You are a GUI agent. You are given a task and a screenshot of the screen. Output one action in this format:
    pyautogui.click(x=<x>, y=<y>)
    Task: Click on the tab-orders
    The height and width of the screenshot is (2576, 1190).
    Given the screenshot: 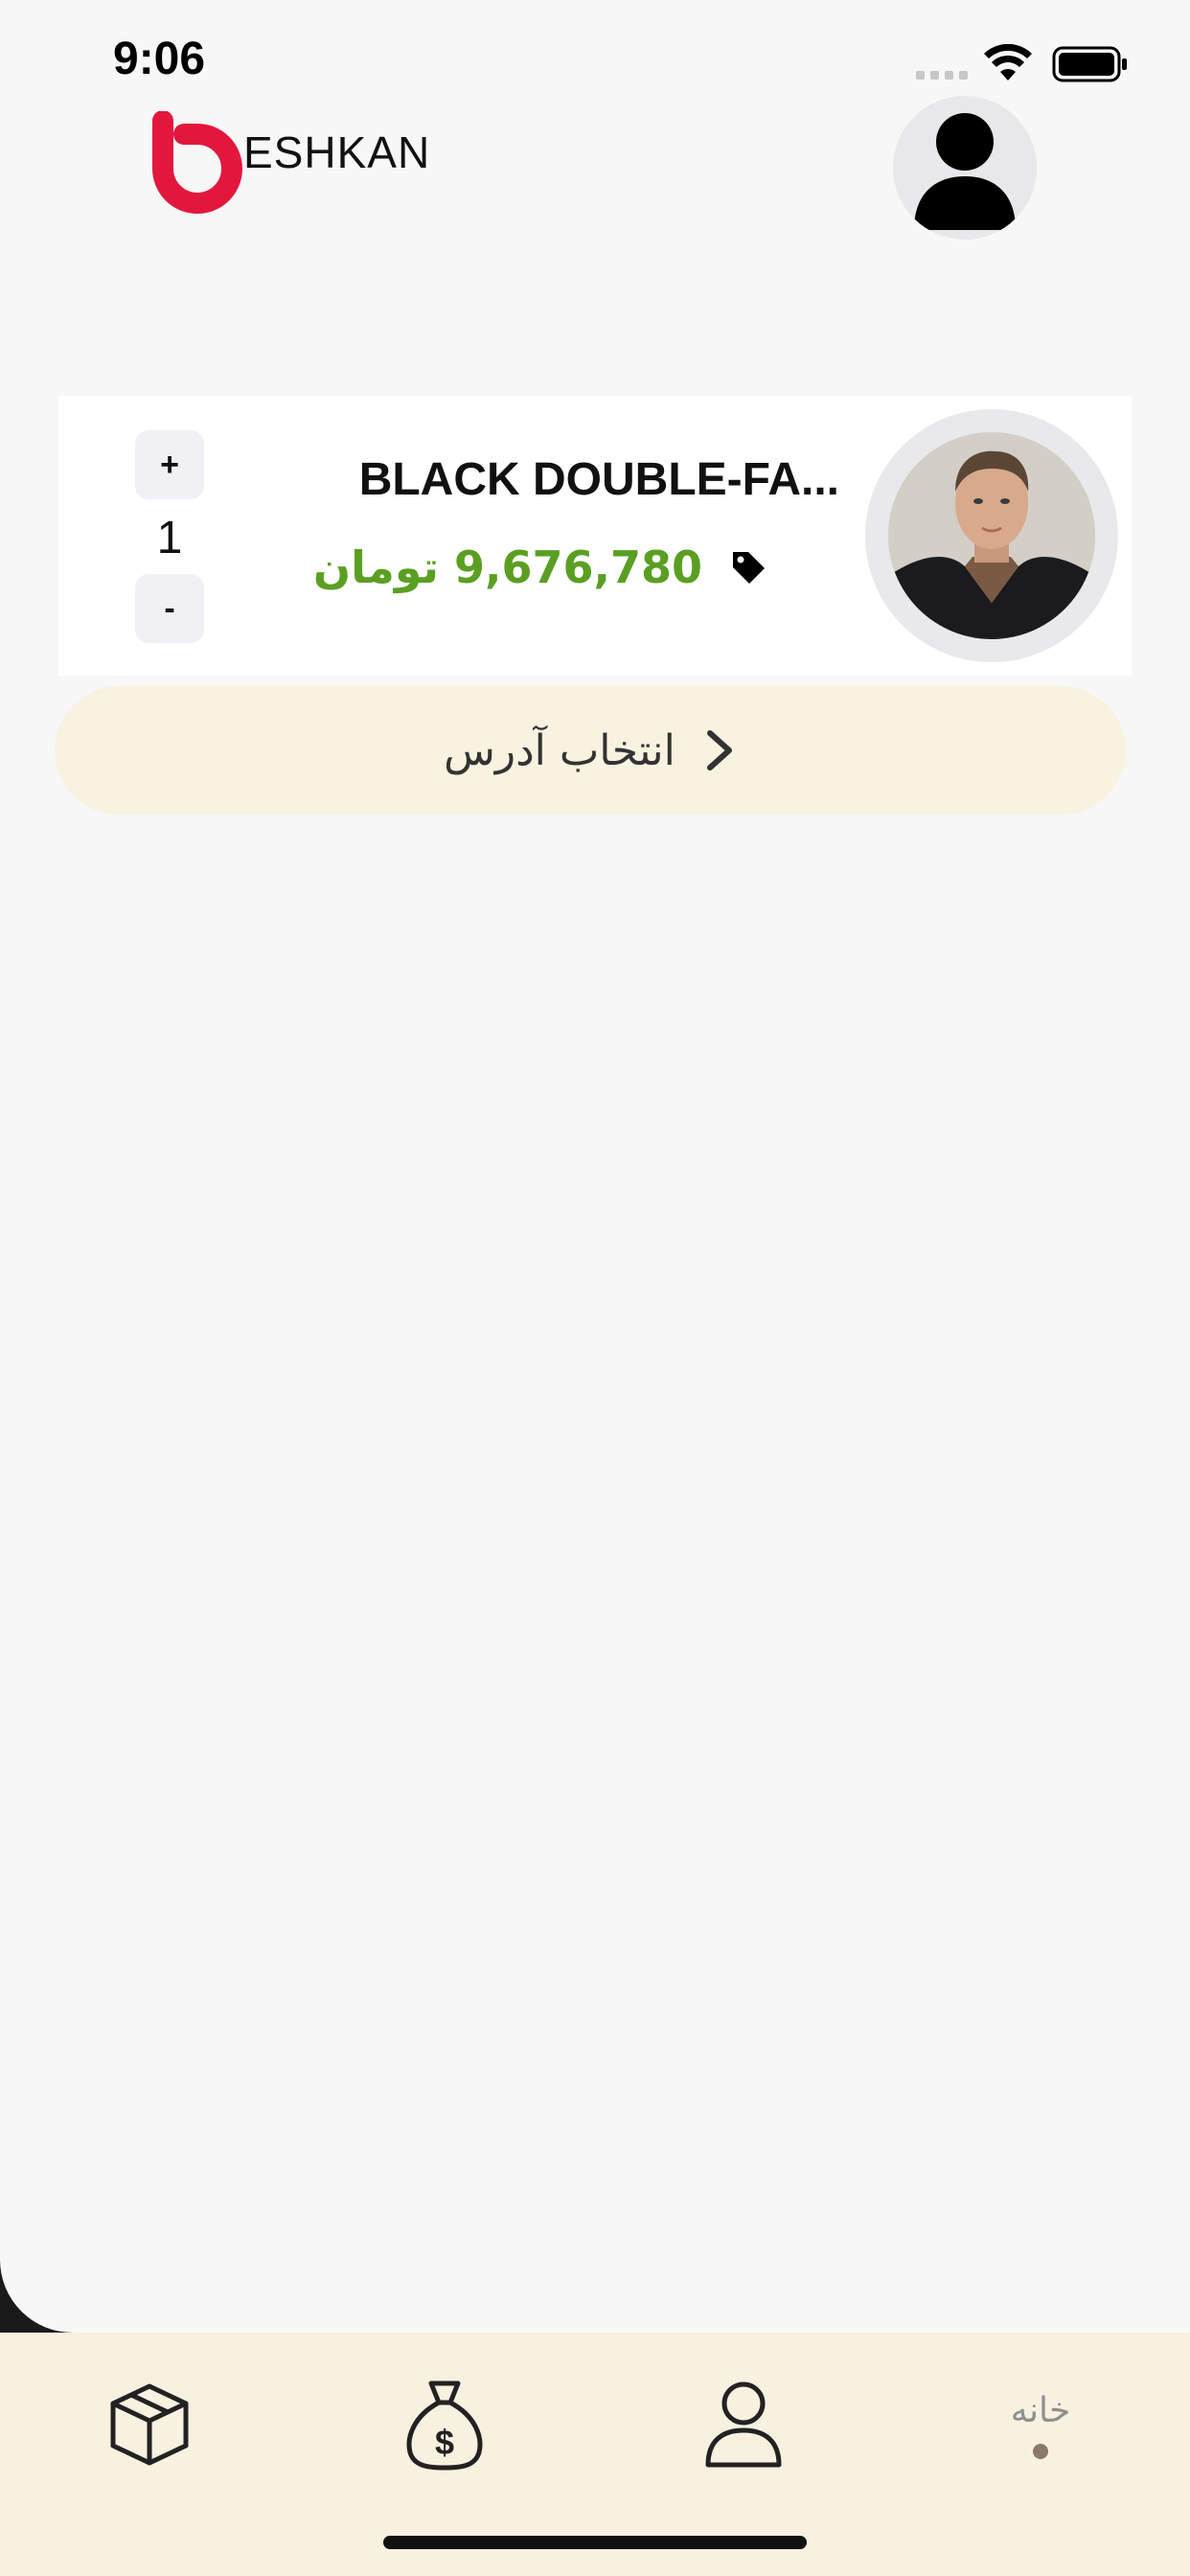 What is the action you would take?
    pyautogui.click(x=150, y=2424)
    